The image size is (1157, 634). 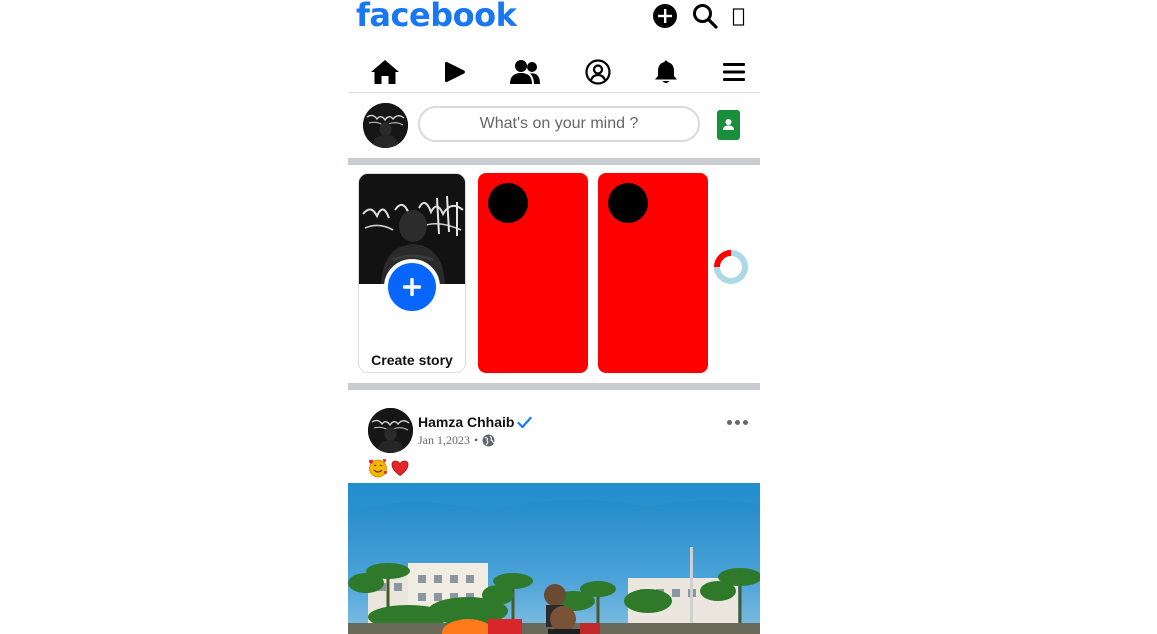 What do you see at coordinates (731, 267) in the screenshot?
I see `loading-spinner-icon` at bounding box center [731, 267].